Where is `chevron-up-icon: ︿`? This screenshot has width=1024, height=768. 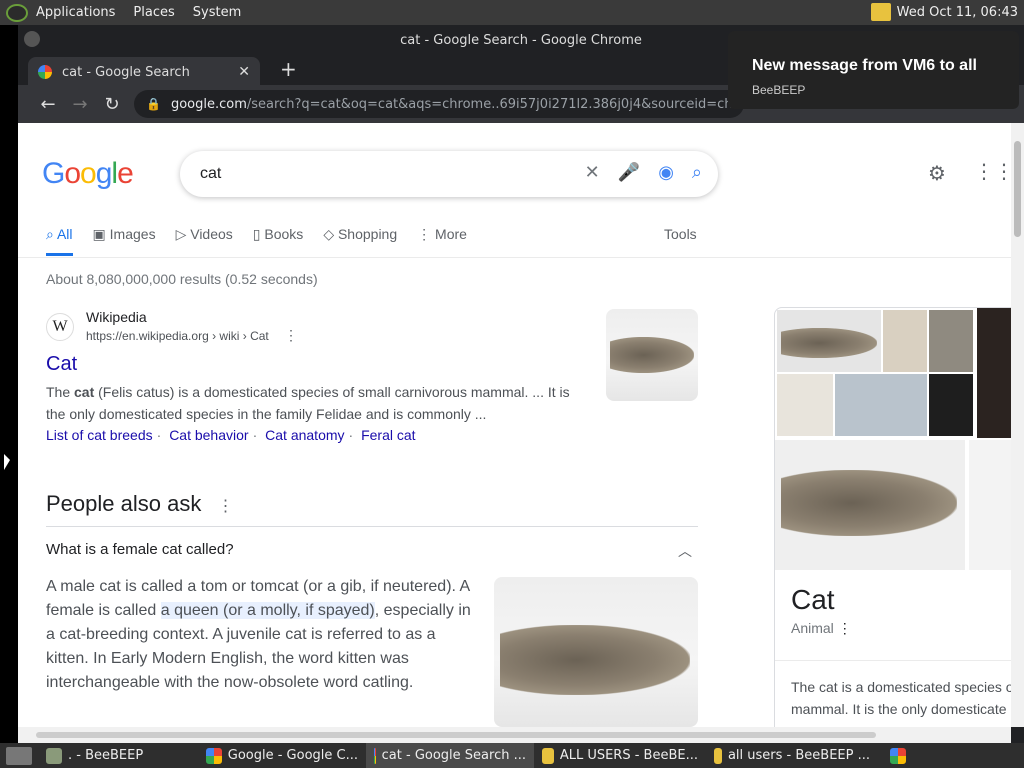 chevron-up-icon: ︿ is located at coordinates (685, 551).